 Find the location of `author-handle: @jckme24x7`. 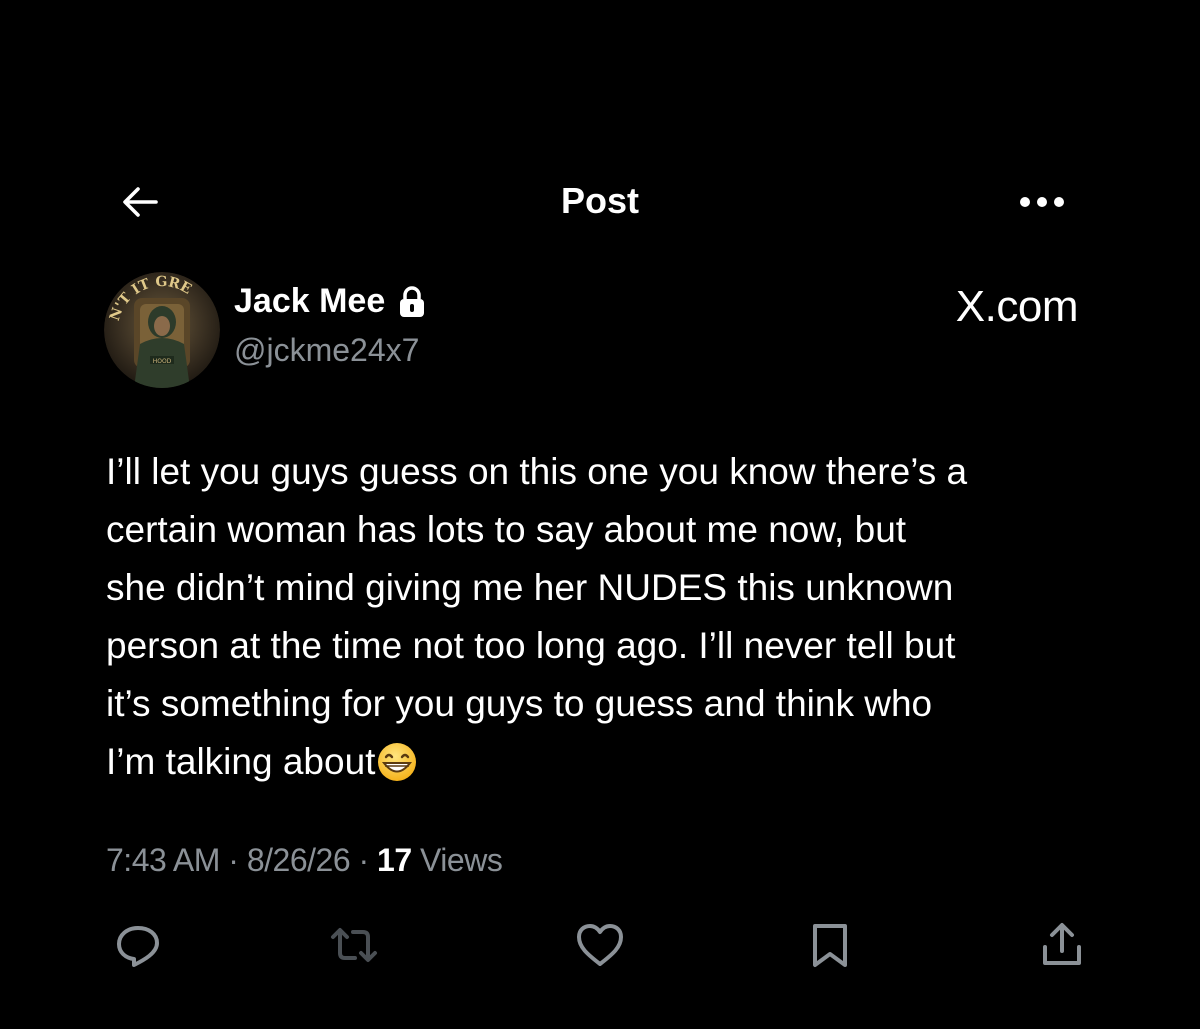

author-handle: @jckme24x7 is located at coordinates (326, 350).